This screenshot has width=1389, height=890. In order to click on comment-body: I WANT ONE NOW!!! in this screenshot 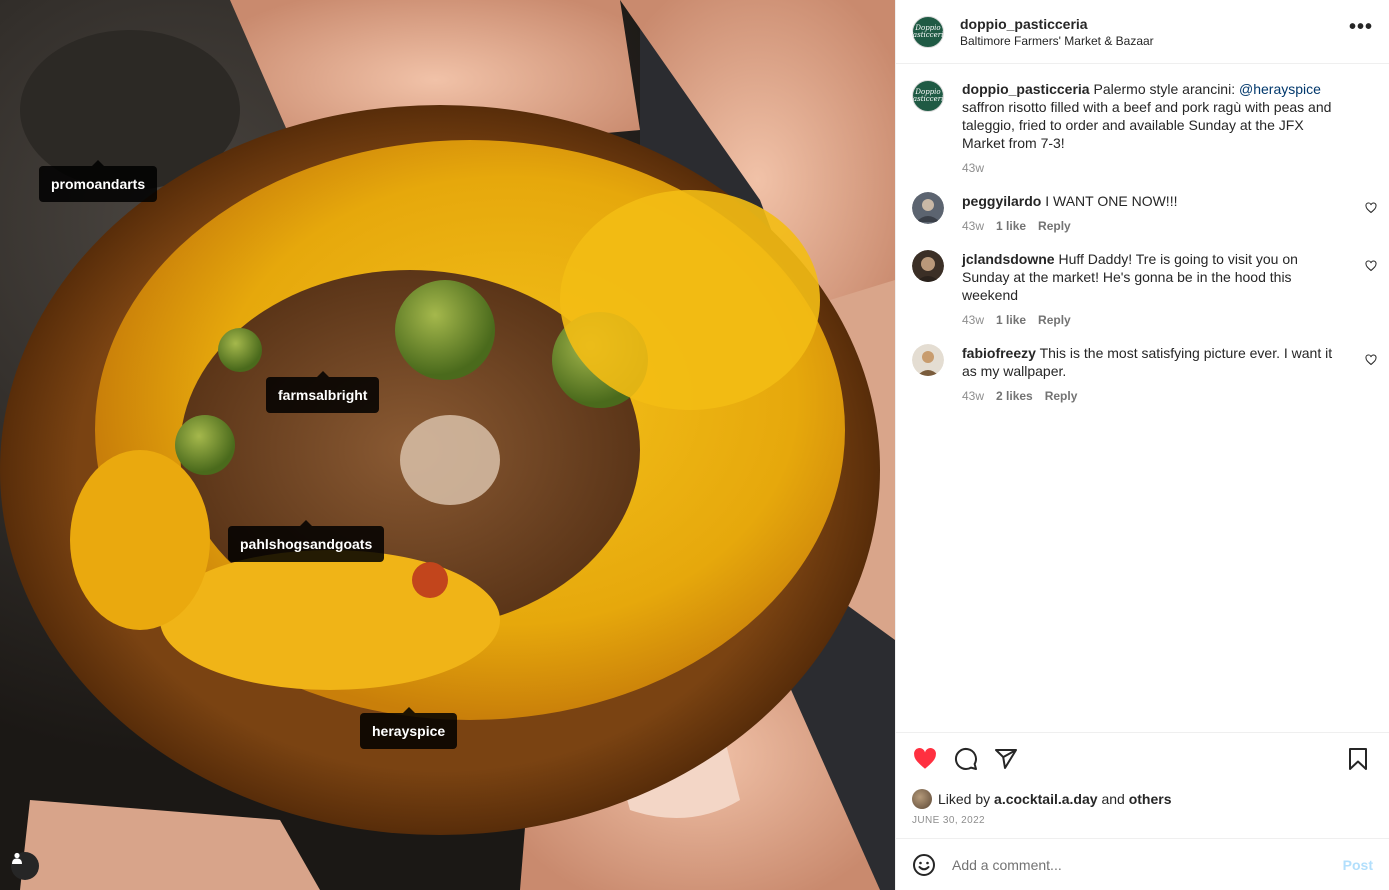, I will do `click(1111, 201)`.